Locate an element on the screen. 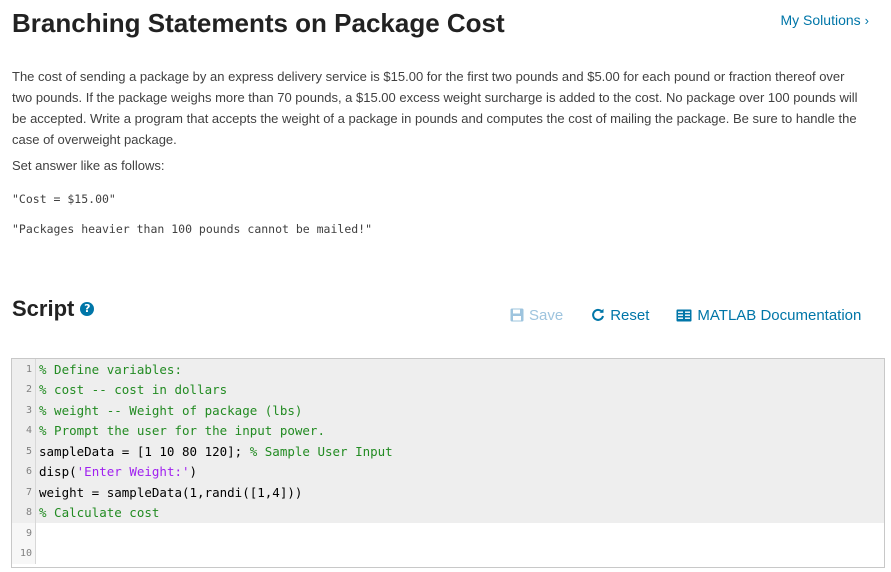 The width and height of the screenshot is (891, 572). code-line: 1% Define variables: is located at coordinates (448, 369).